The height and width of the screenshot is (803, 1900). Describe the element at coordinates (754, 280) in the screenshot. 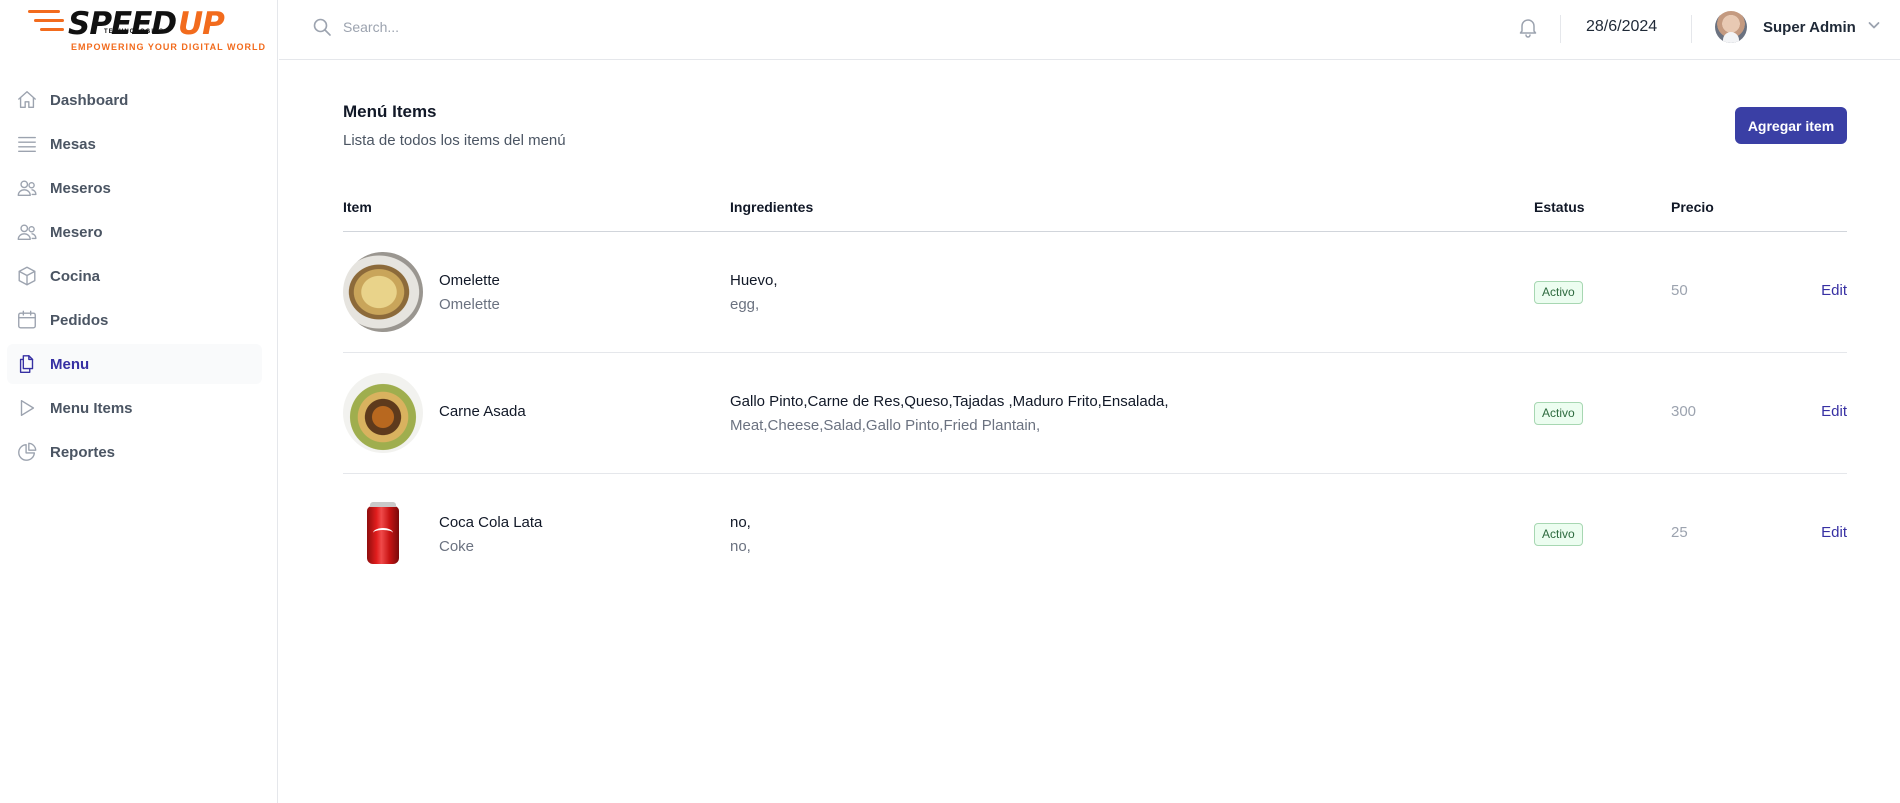

I see `item-ingredients: Huevo,` at that location.